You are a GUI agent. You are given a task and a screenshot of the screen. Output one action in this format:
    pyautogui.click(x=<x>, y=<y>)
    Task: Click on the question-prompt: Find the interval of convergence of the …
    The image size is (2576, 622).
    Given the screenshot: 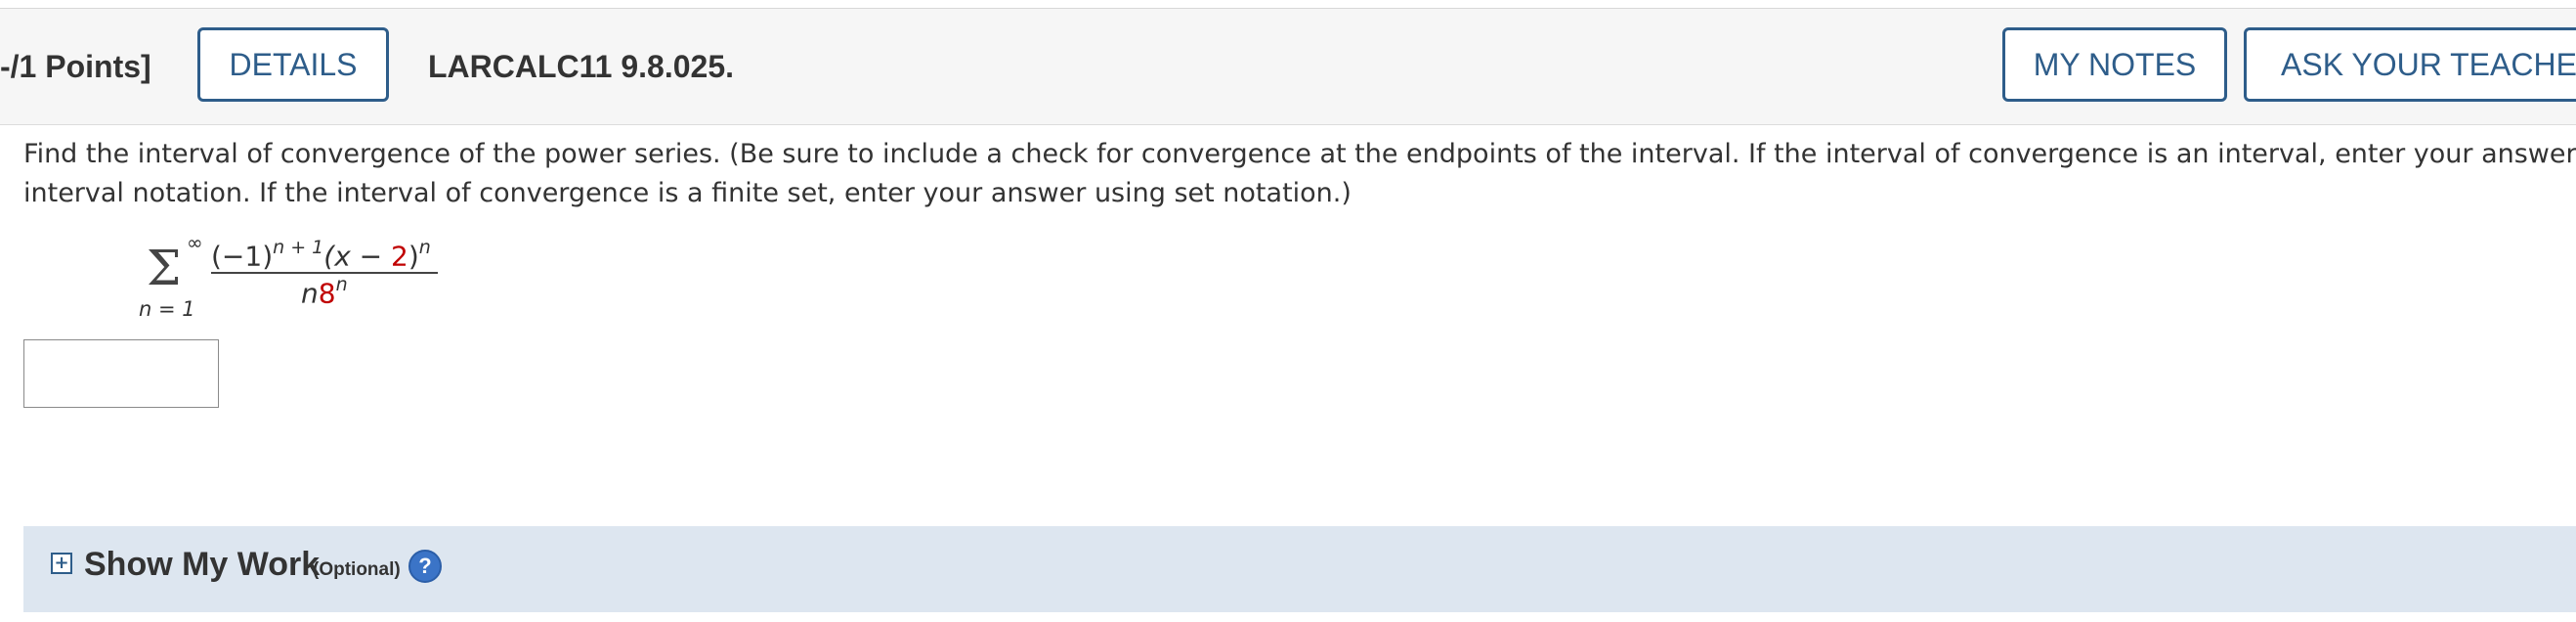 What is the action you would take?
    pyautogui.click(x=1300, y=174)
    